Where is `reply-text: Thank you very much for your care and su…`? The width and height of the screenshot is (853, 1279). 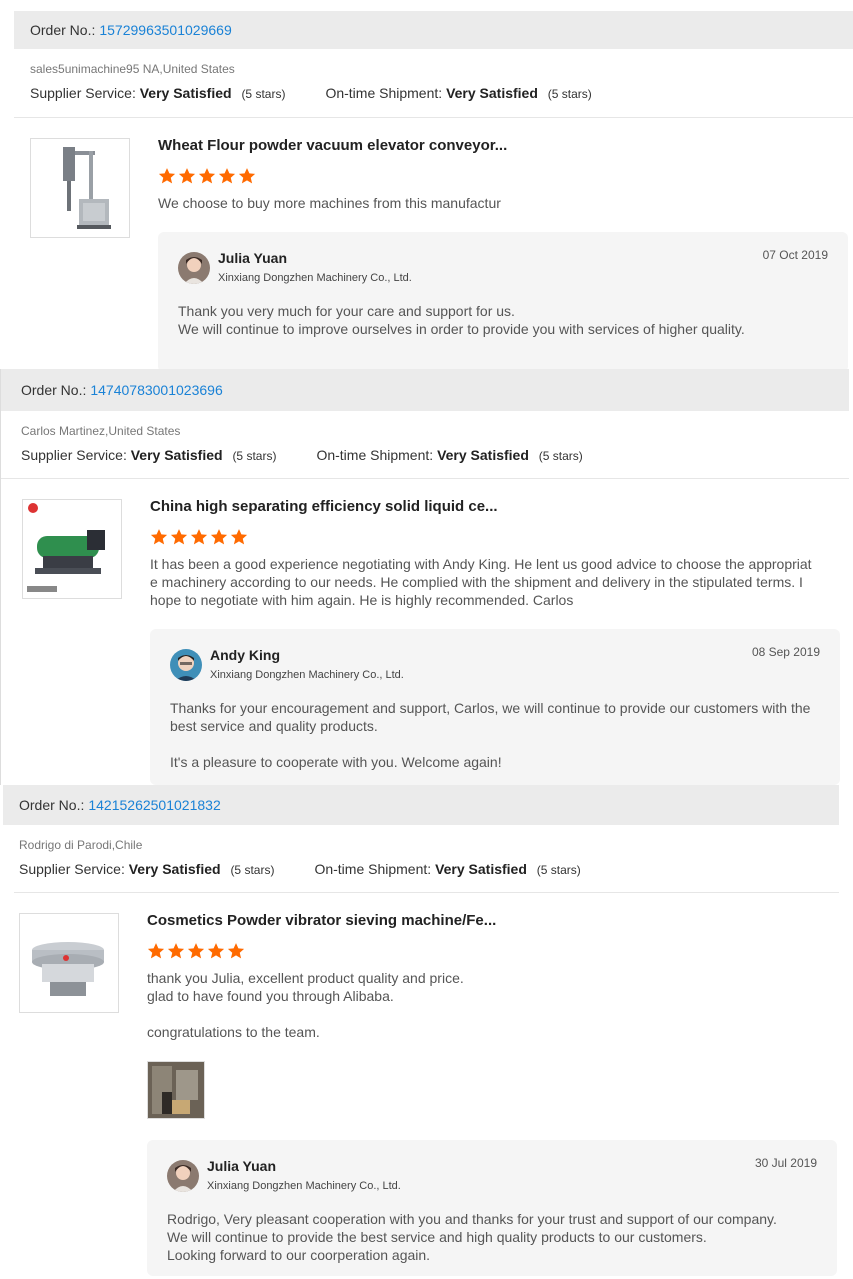
reply-text: Thank you very much for your care and su… is located at coordinates (461, 320).